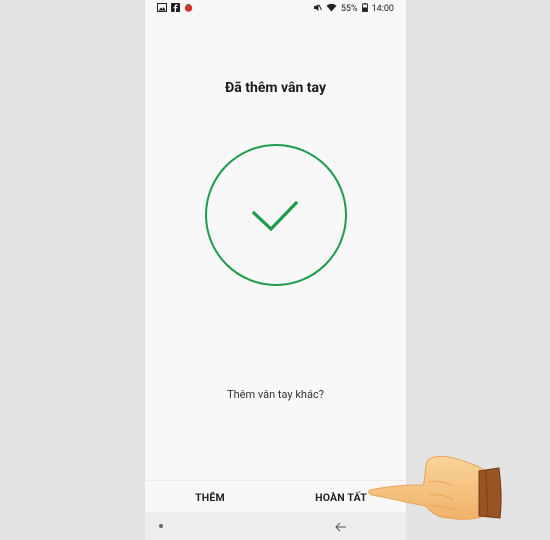 Image resolution: width=550 pixels, height=540 pixels. Describe the element at coordinates (162, 9) in the screenshot. I see `image-icon` at that location.